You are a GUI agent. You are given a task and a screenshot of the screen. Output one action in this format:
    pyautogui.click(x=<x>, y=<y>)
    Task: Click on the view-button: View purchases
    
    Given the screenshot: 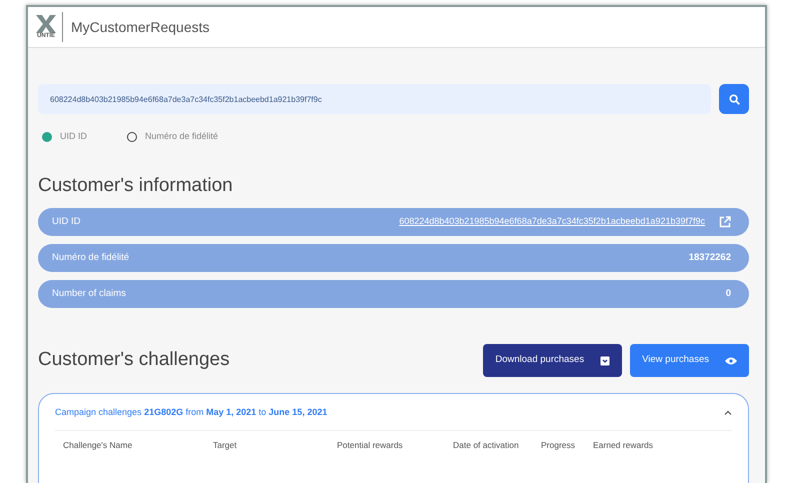 What is the action you would take?
    pyautogui.click(x=689, y=360)
    